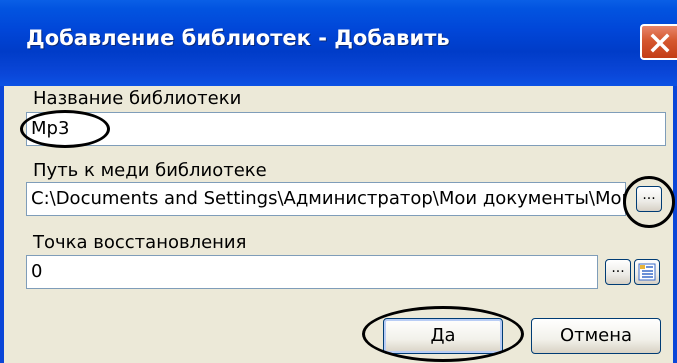 The width and height of the screenshot is (677, 363). What do you see at coordinates (140, 242) in the screenshot?
I see `restore-point-label: Точка восстановления` at bounding box center [140, 242].